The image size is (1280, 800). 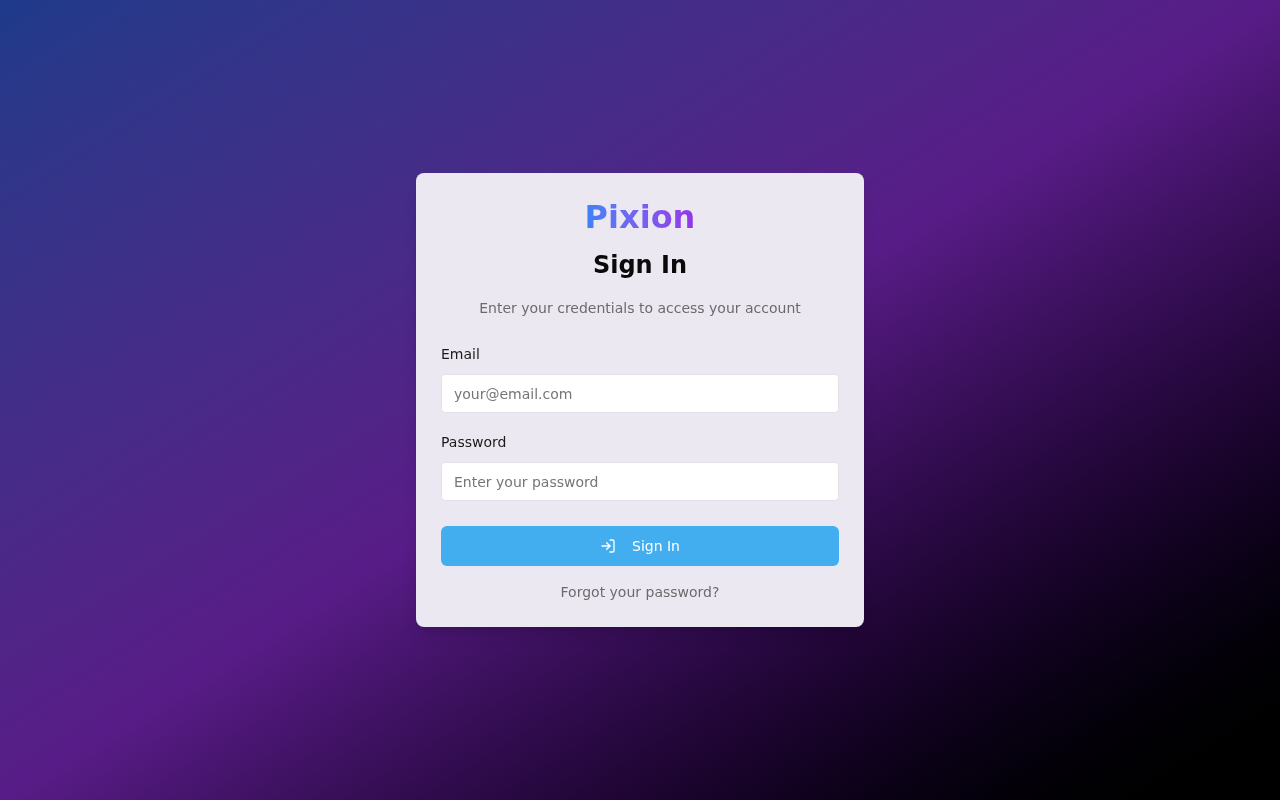 I want to click on field-label: Password, so click(x=474, y=442).